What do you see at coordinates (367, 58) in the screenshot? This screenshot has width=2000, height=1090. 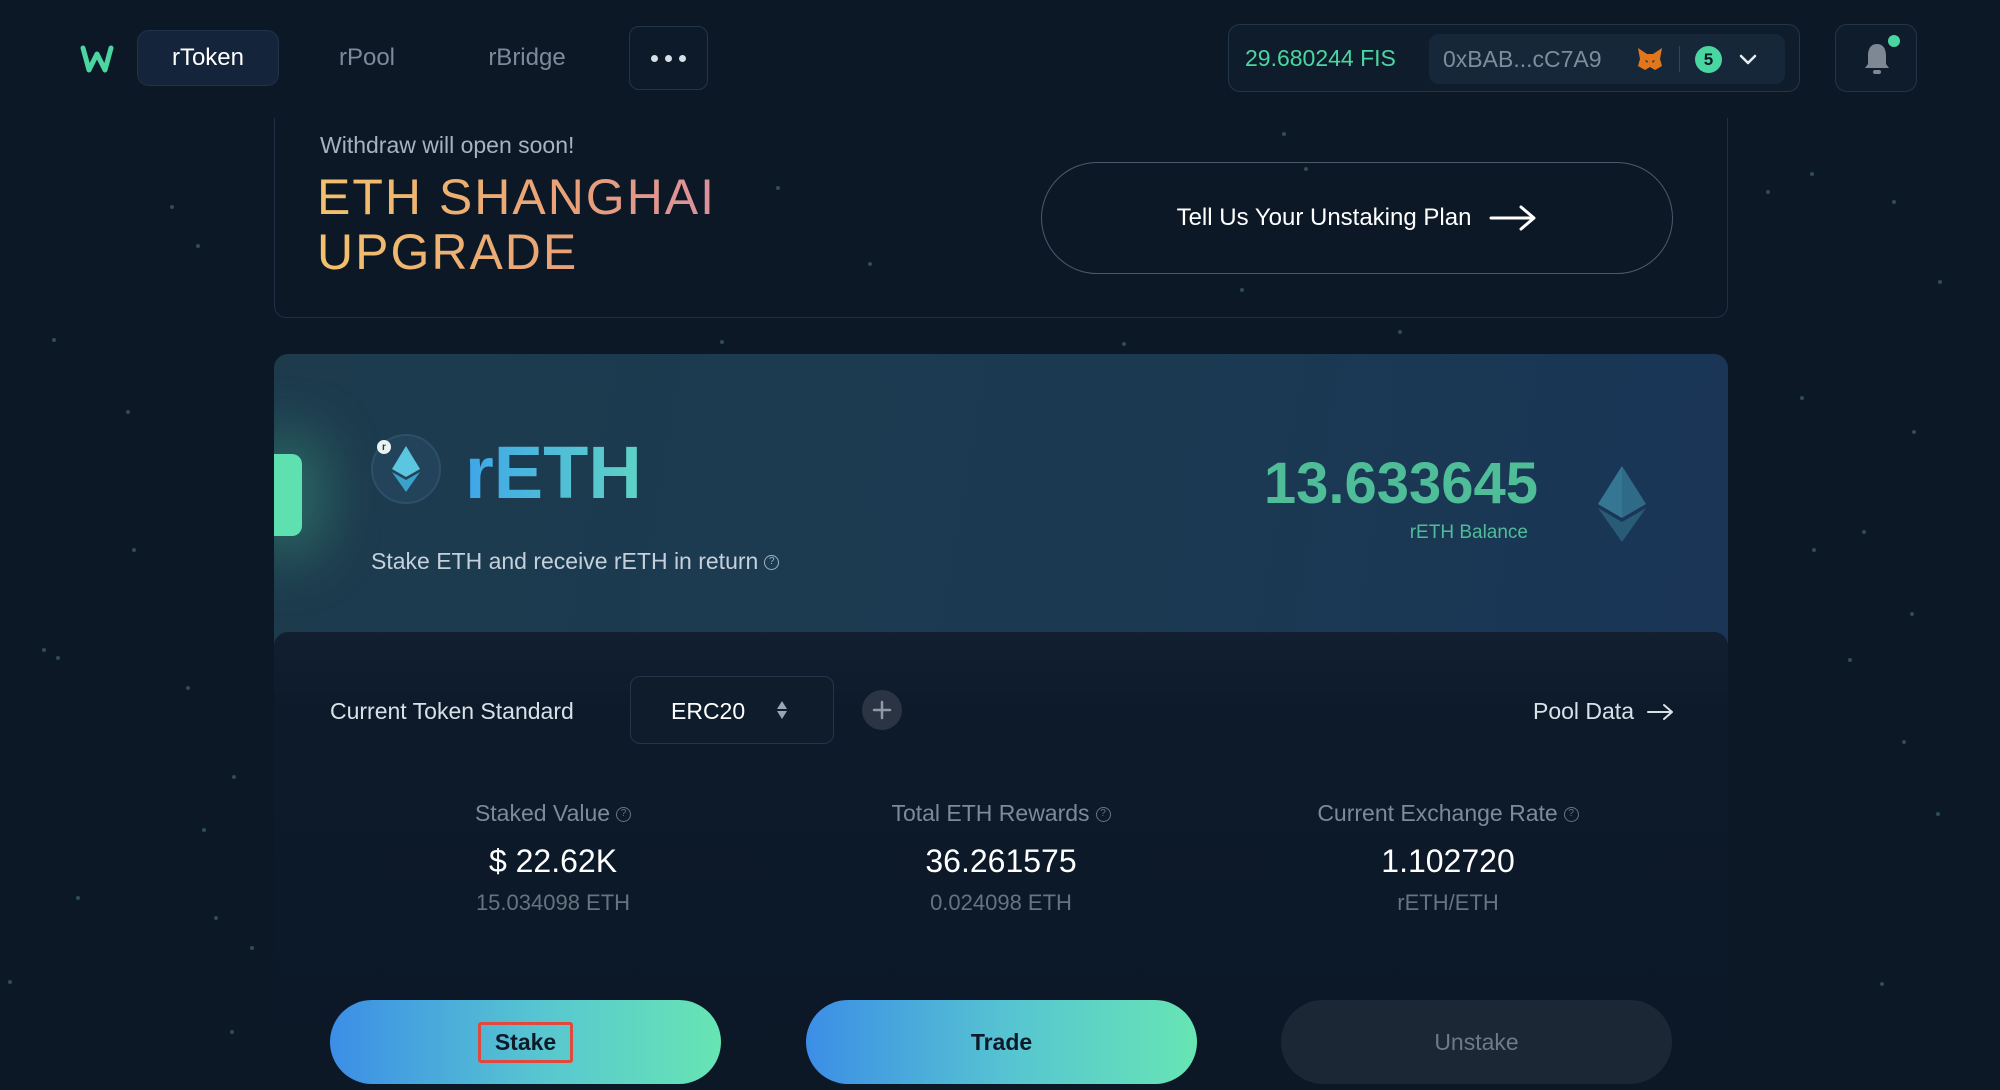 I see `tab-rpool: rPool` at bounding box center [367, 58].